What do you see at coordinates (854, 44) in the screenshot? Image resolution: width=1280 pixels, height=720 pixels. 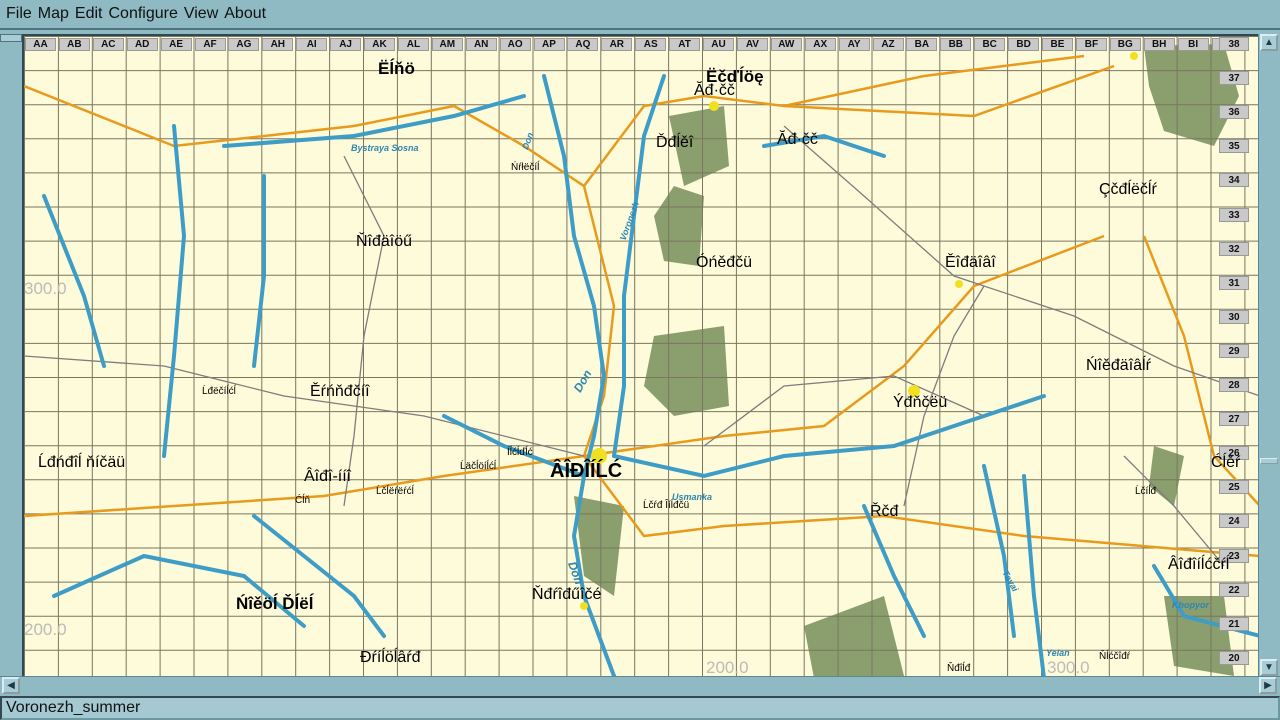 I see `column-header: AY` at bounding box center [854, 44].